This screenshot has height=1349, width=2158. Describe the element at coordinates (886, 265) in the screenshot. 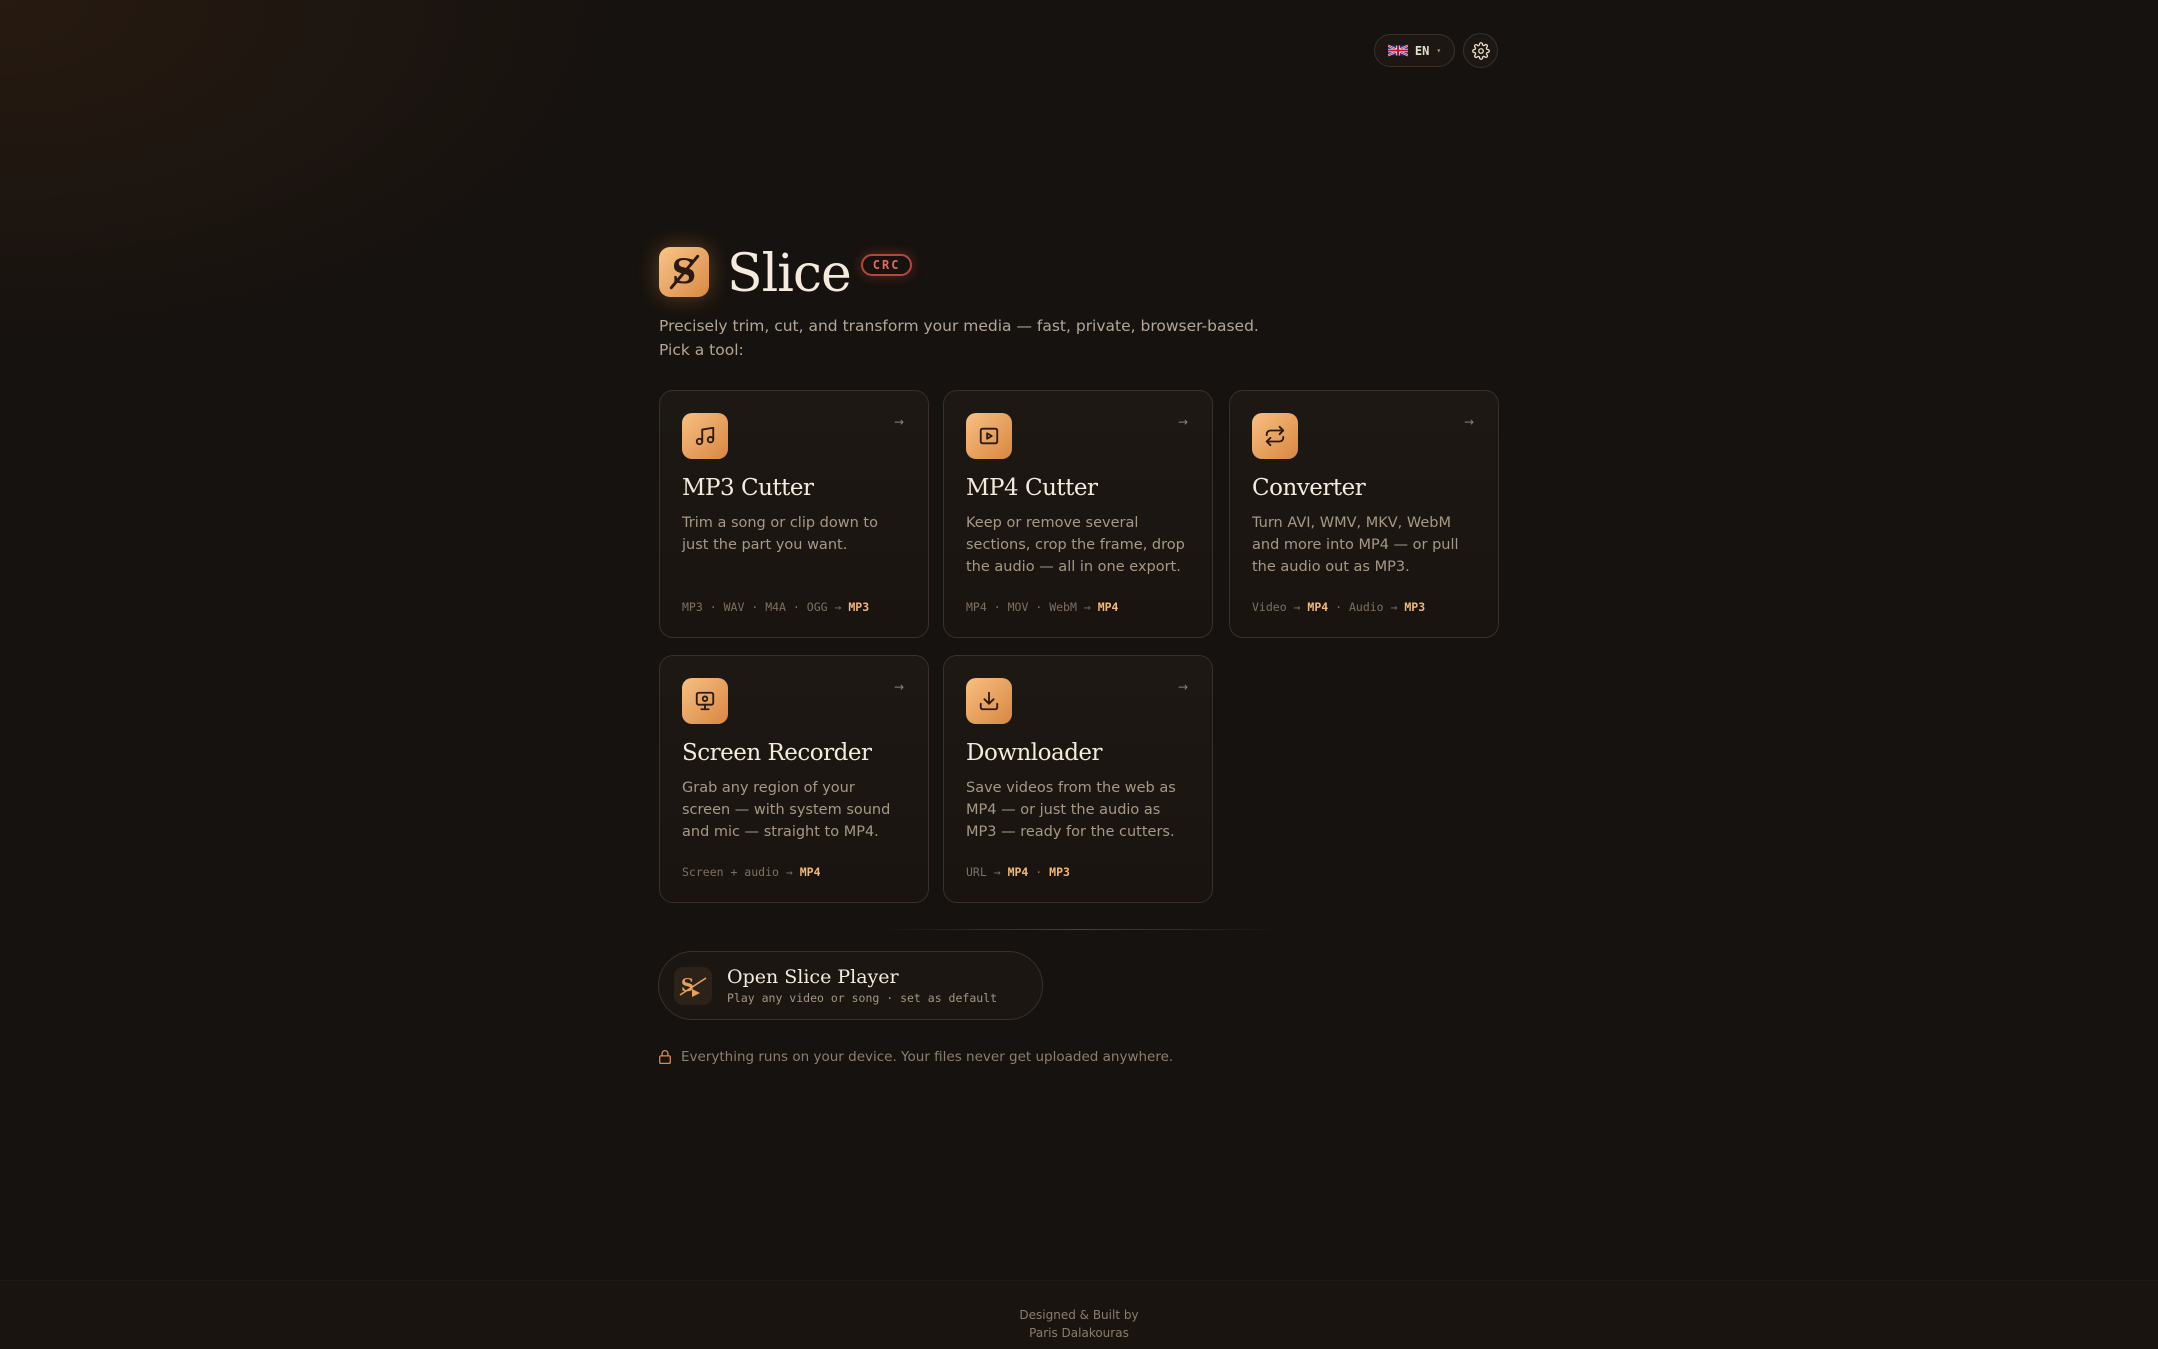

I see `crc-badge: CRC` at that location.